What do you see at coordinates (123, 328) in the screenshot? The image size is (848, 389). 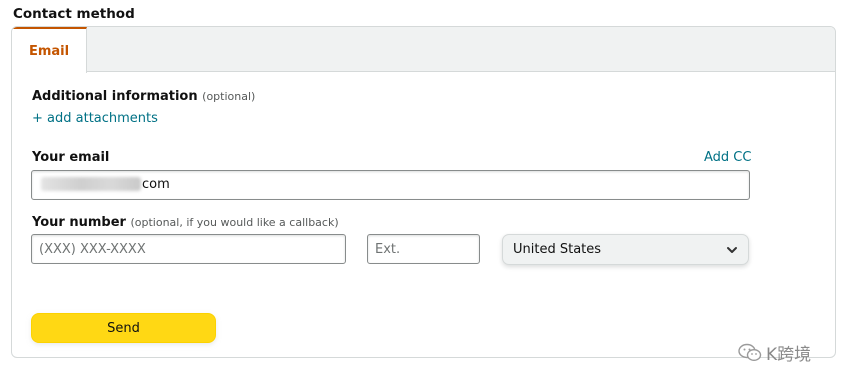 I see `send-button: Send` at bounding box center [123, 328].